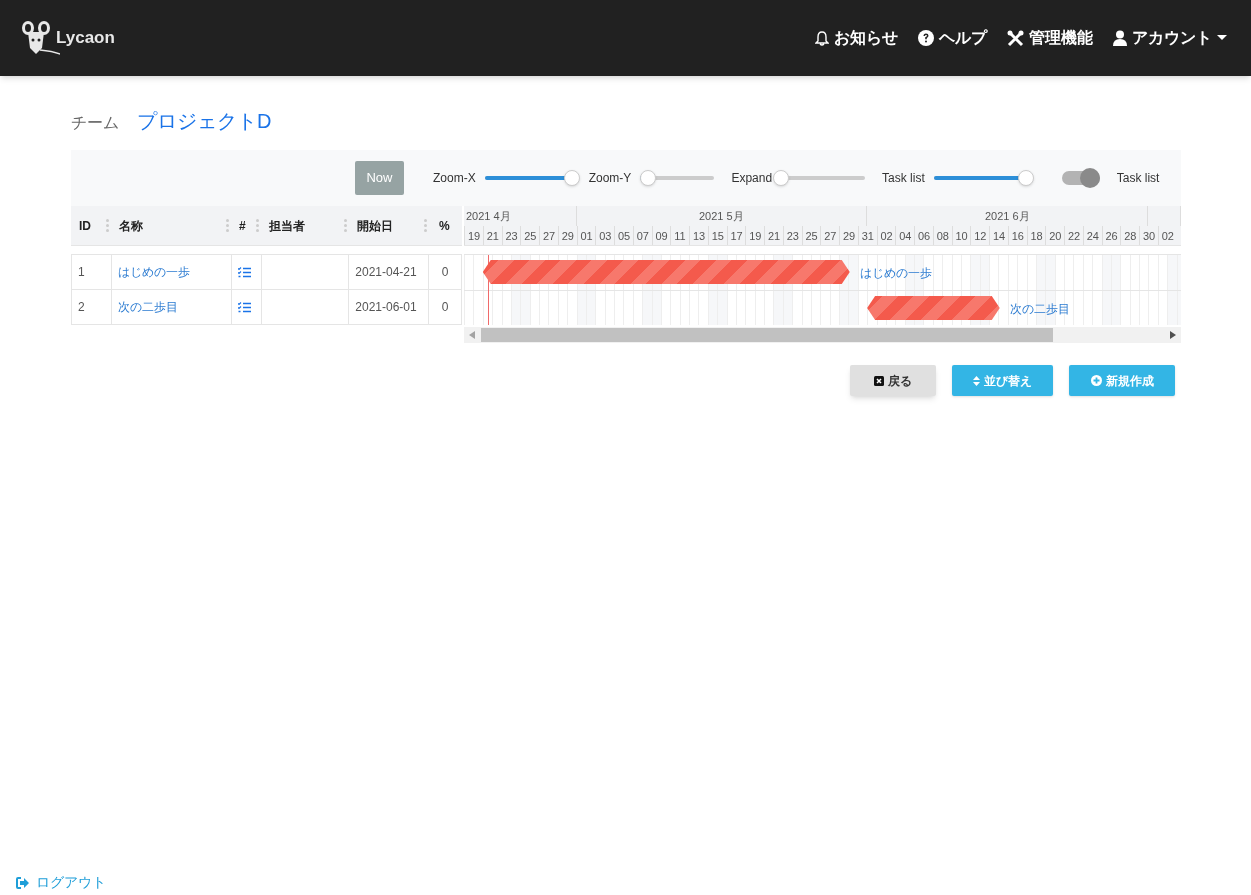  Describe the element at coordinates (1036, 236) in the screenshot. I see `day-label: 18` at that location.